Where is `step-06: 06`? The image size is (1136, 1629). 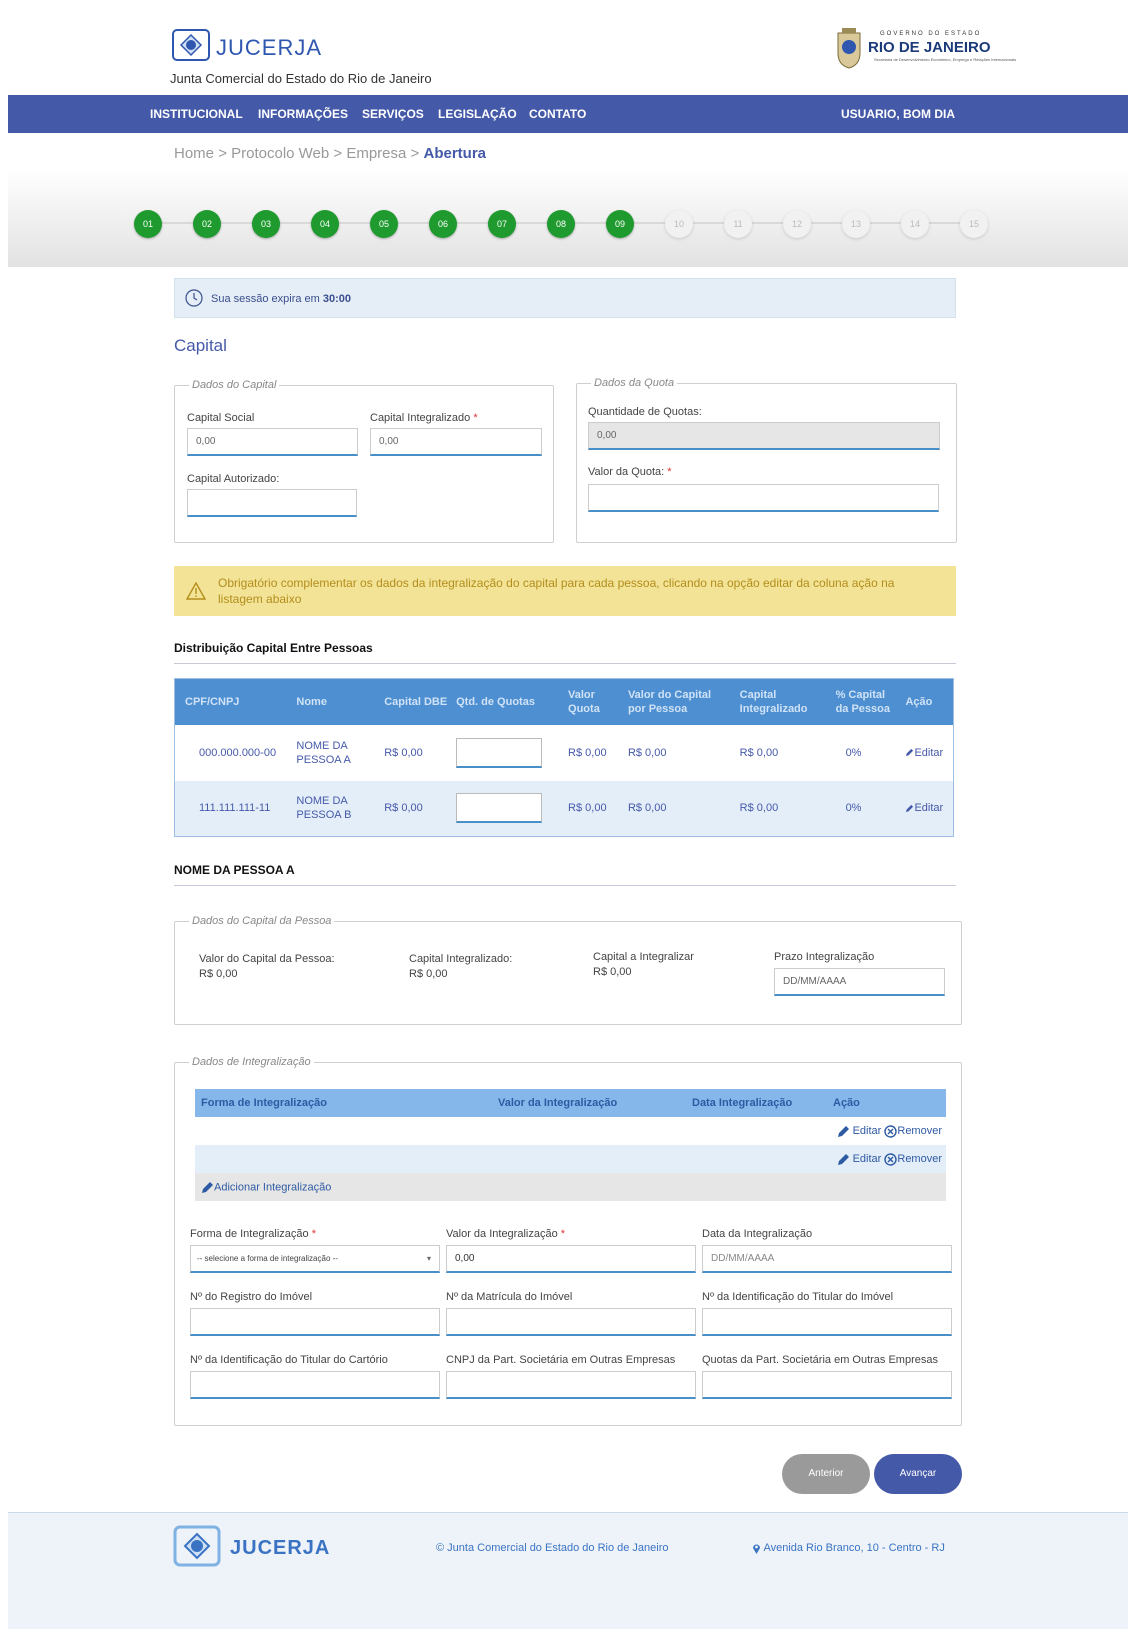
step-06: 06 is located at coordinates (443, 224).